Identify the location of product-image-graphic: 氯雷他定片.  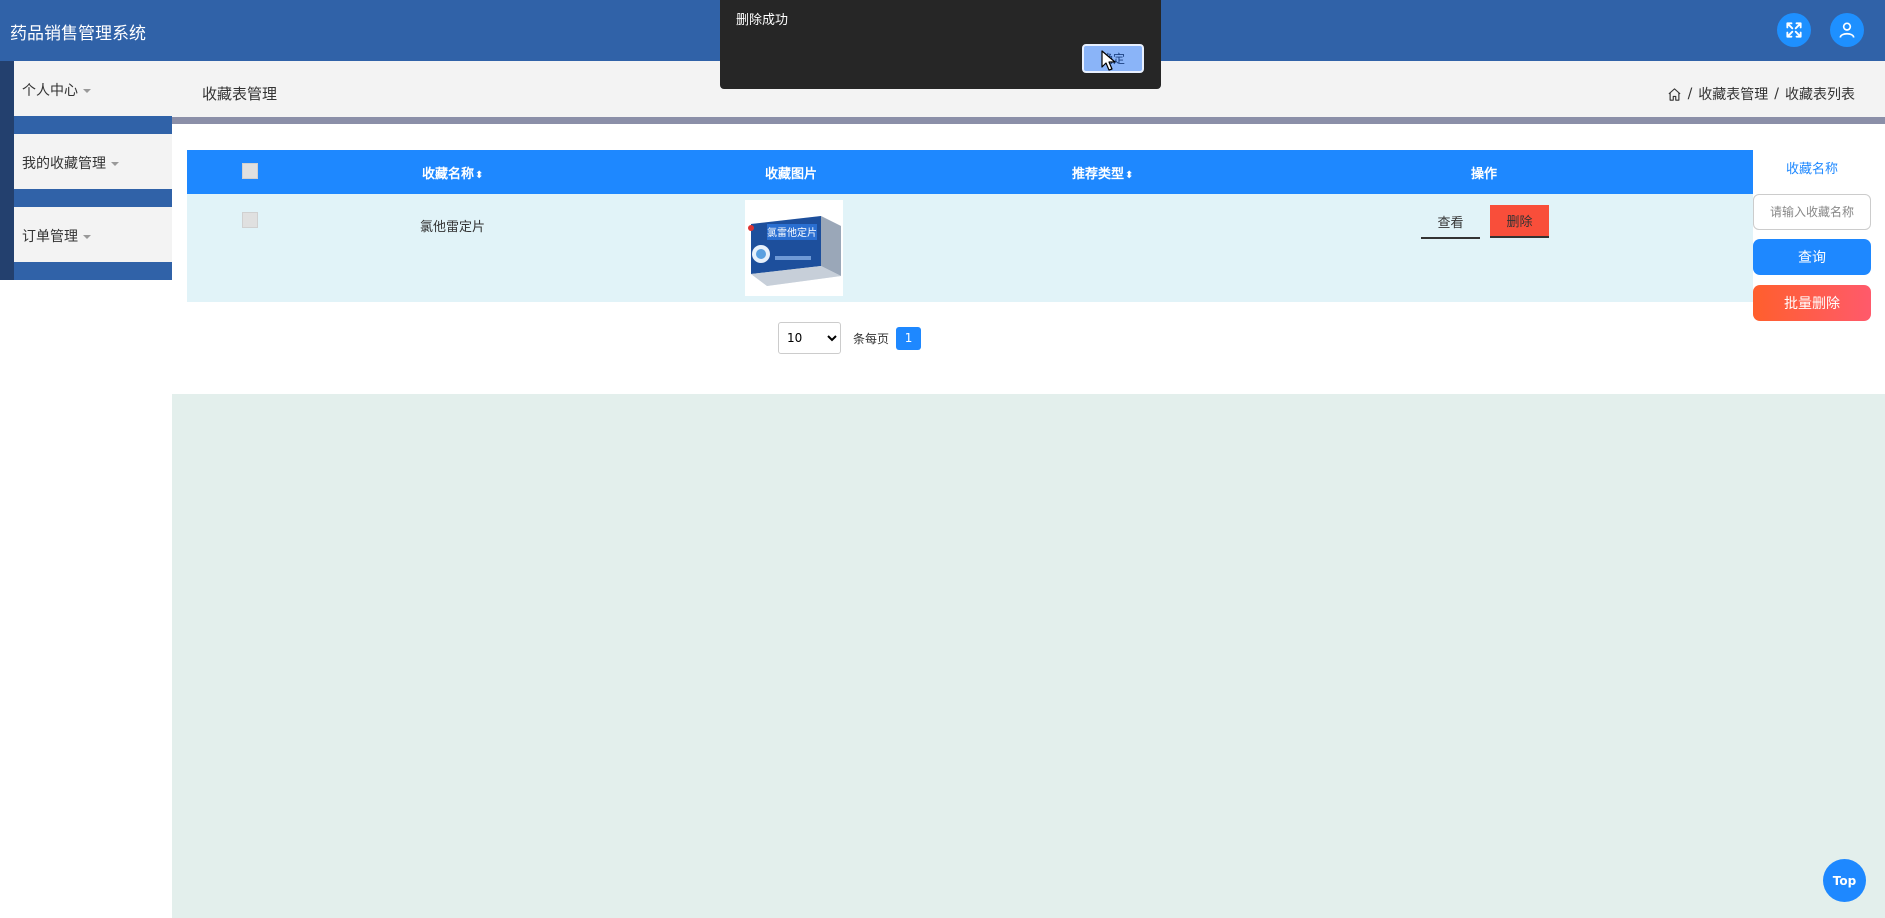
(794, 248).